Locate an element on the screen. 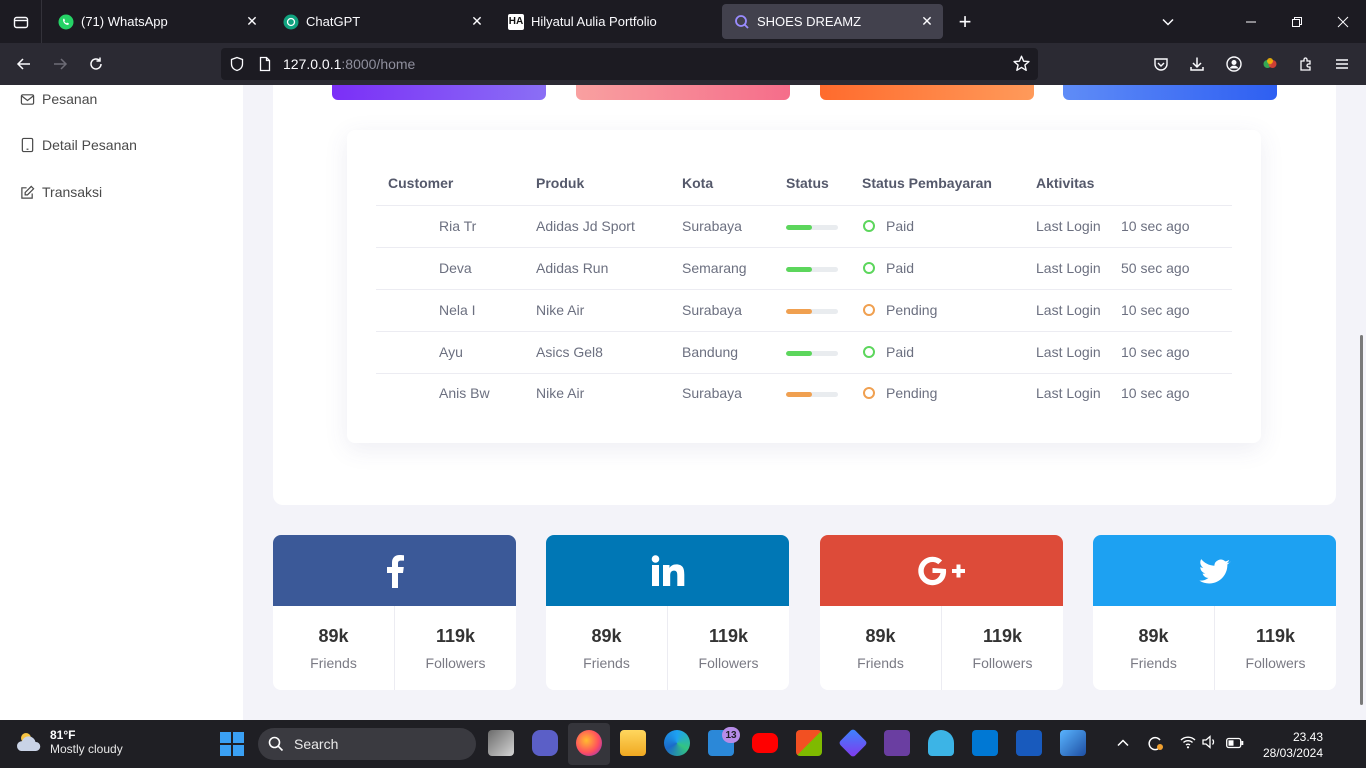  account-button is located at coordinates (1234, 64).